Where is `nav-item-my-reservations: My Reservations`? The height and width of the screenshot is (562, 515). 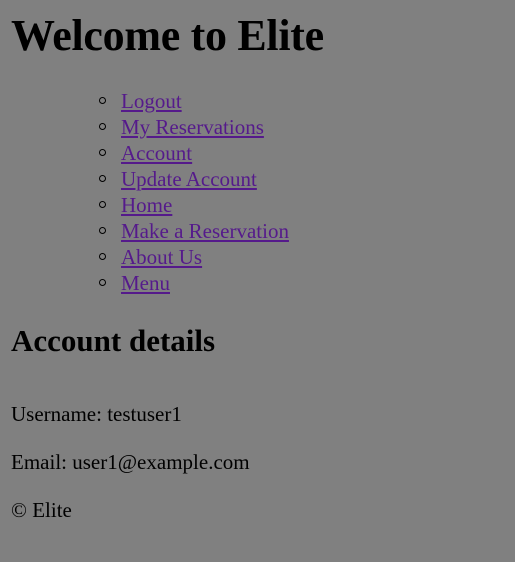 nav-item-my-reservations: My Reservations is located at coordinates (257, 127).